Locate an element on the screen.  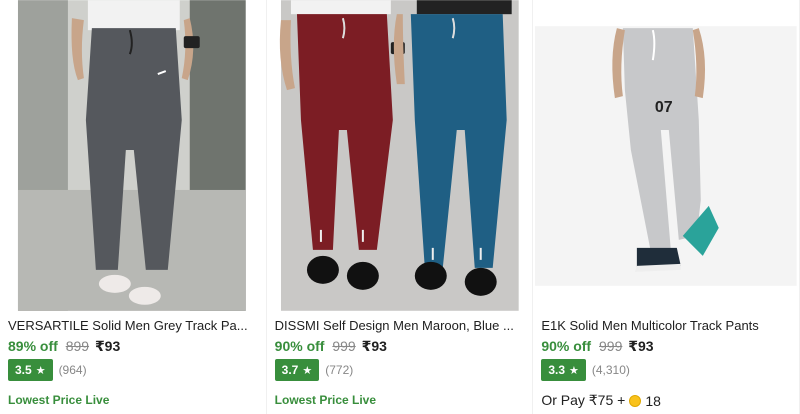
review-count: (964) is located at coordinates (72, 370).